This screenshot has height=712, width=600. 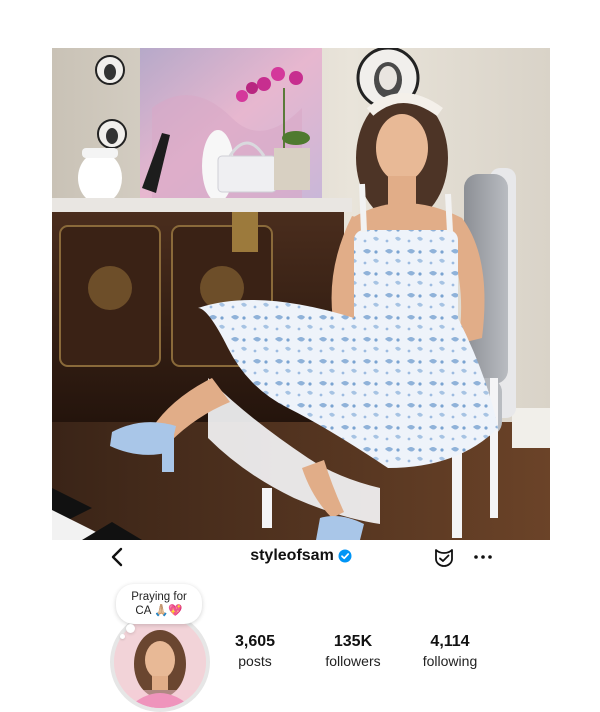 I want to click on threads-icon, so click(x=444, y=558).